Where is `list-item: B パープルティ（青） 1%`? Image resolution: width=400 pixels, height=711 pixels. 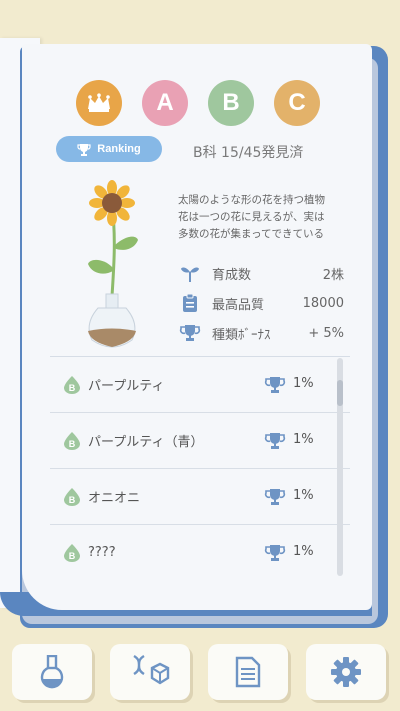
list-item: B パープルティ（青） 1% is located at coordinates (200, 441).